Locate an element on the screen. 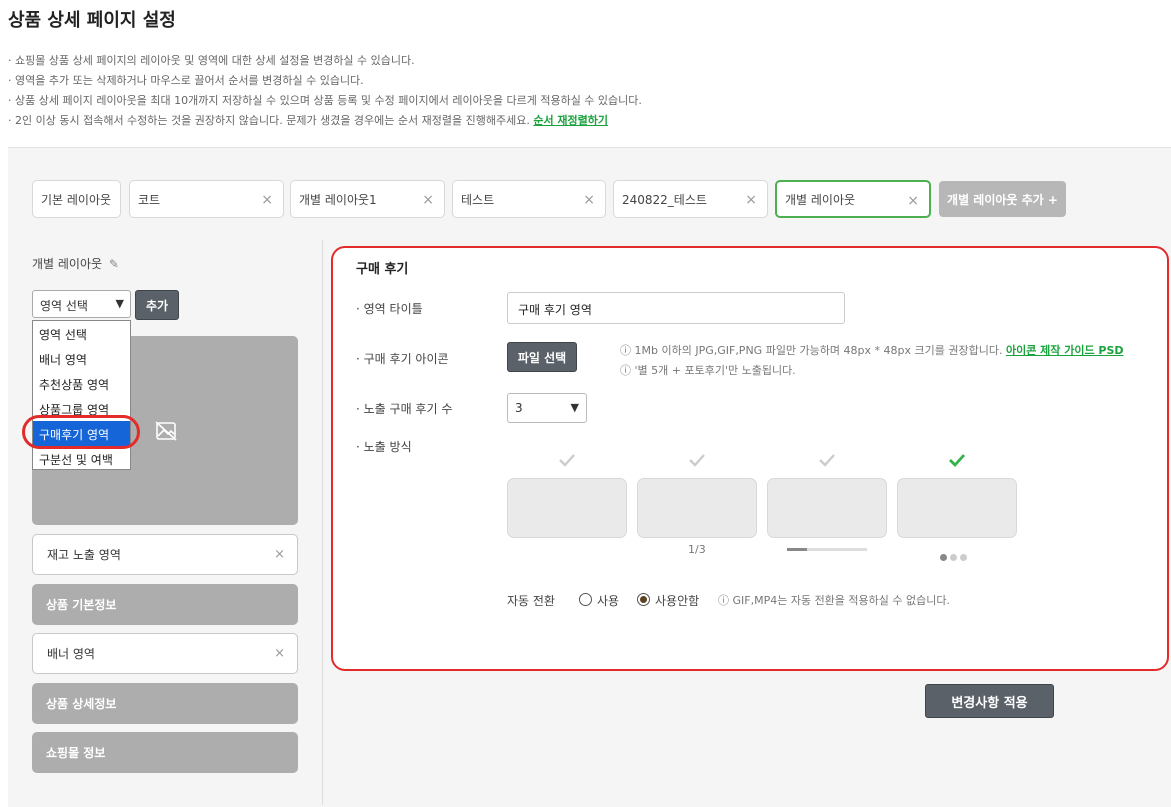  highlight-ring is located at coordinates (81, 432).